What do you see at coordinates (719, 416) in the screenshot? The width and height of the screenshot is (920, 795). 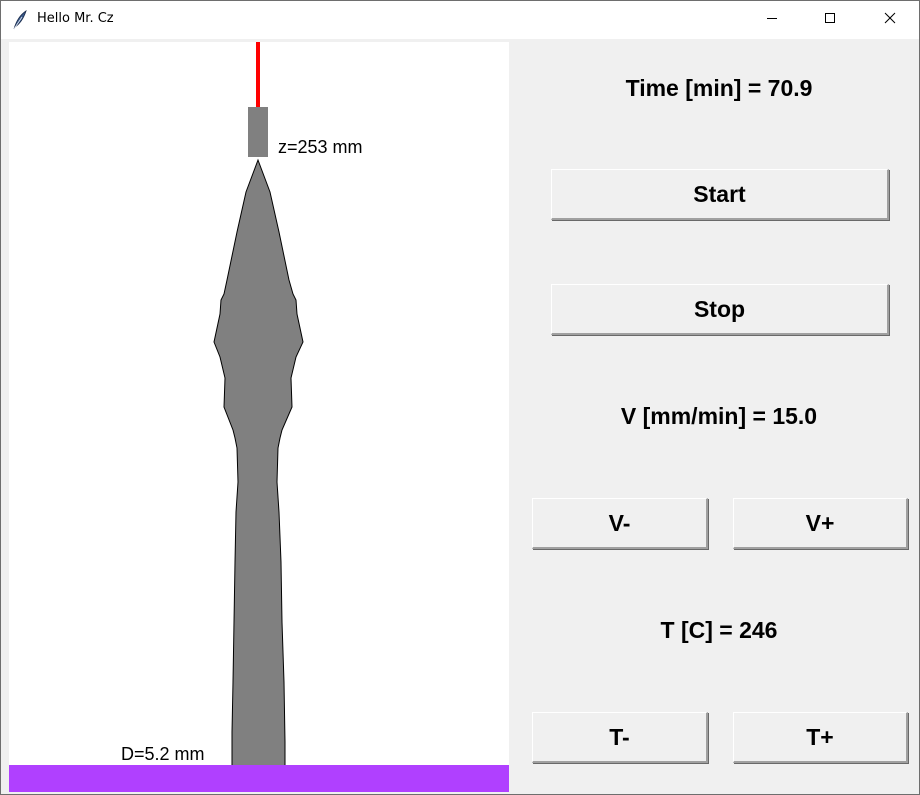 I see `velocity-readout: V [mm/min] = 15.0` at bounding box center [719, 416].